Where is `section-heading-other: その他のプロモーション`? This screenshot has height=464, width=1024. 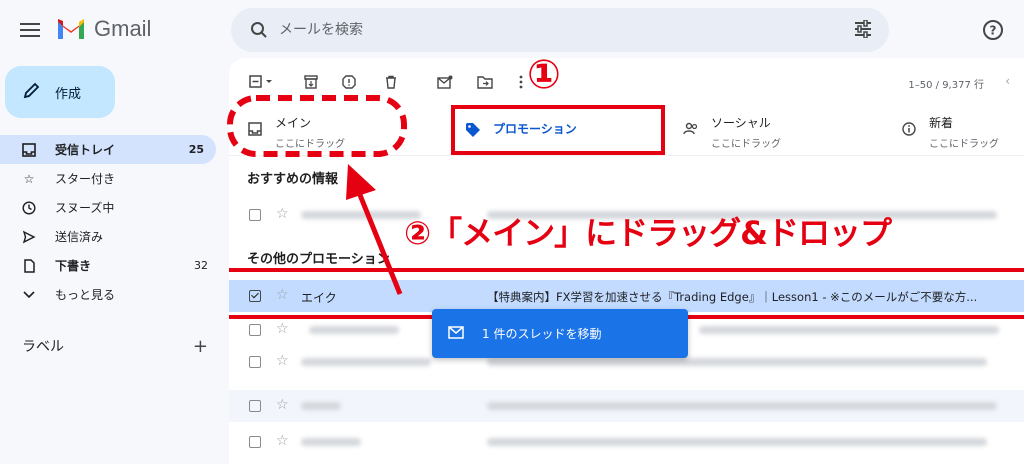 section-heading-other: その他のプロモーション is located at coordinates (318, 259).